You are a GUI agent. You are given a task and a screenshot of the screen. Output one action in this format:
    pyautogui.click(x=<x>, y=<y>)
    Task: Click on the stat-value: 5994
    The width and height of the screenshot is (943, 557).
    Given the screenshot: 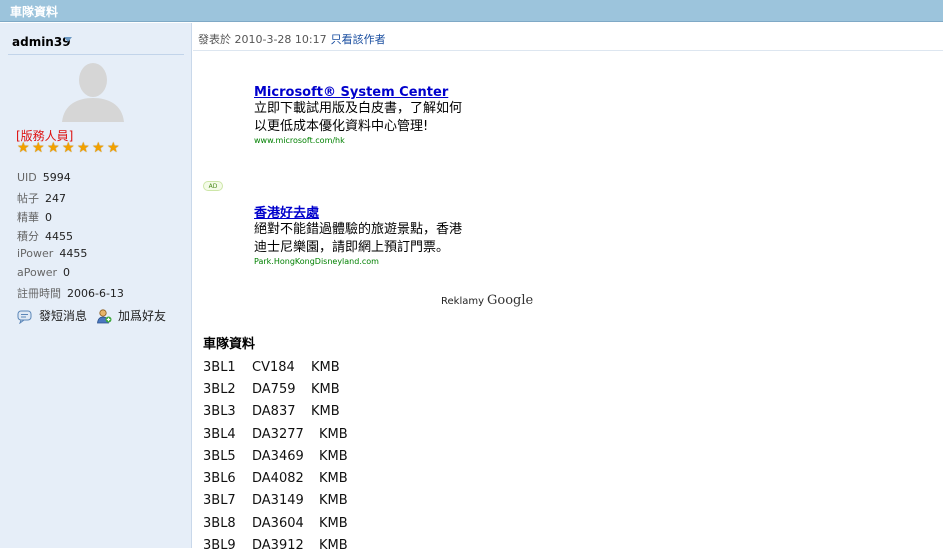 What is the action you would take?
    pyautogui.click(x=56, y=177)
    